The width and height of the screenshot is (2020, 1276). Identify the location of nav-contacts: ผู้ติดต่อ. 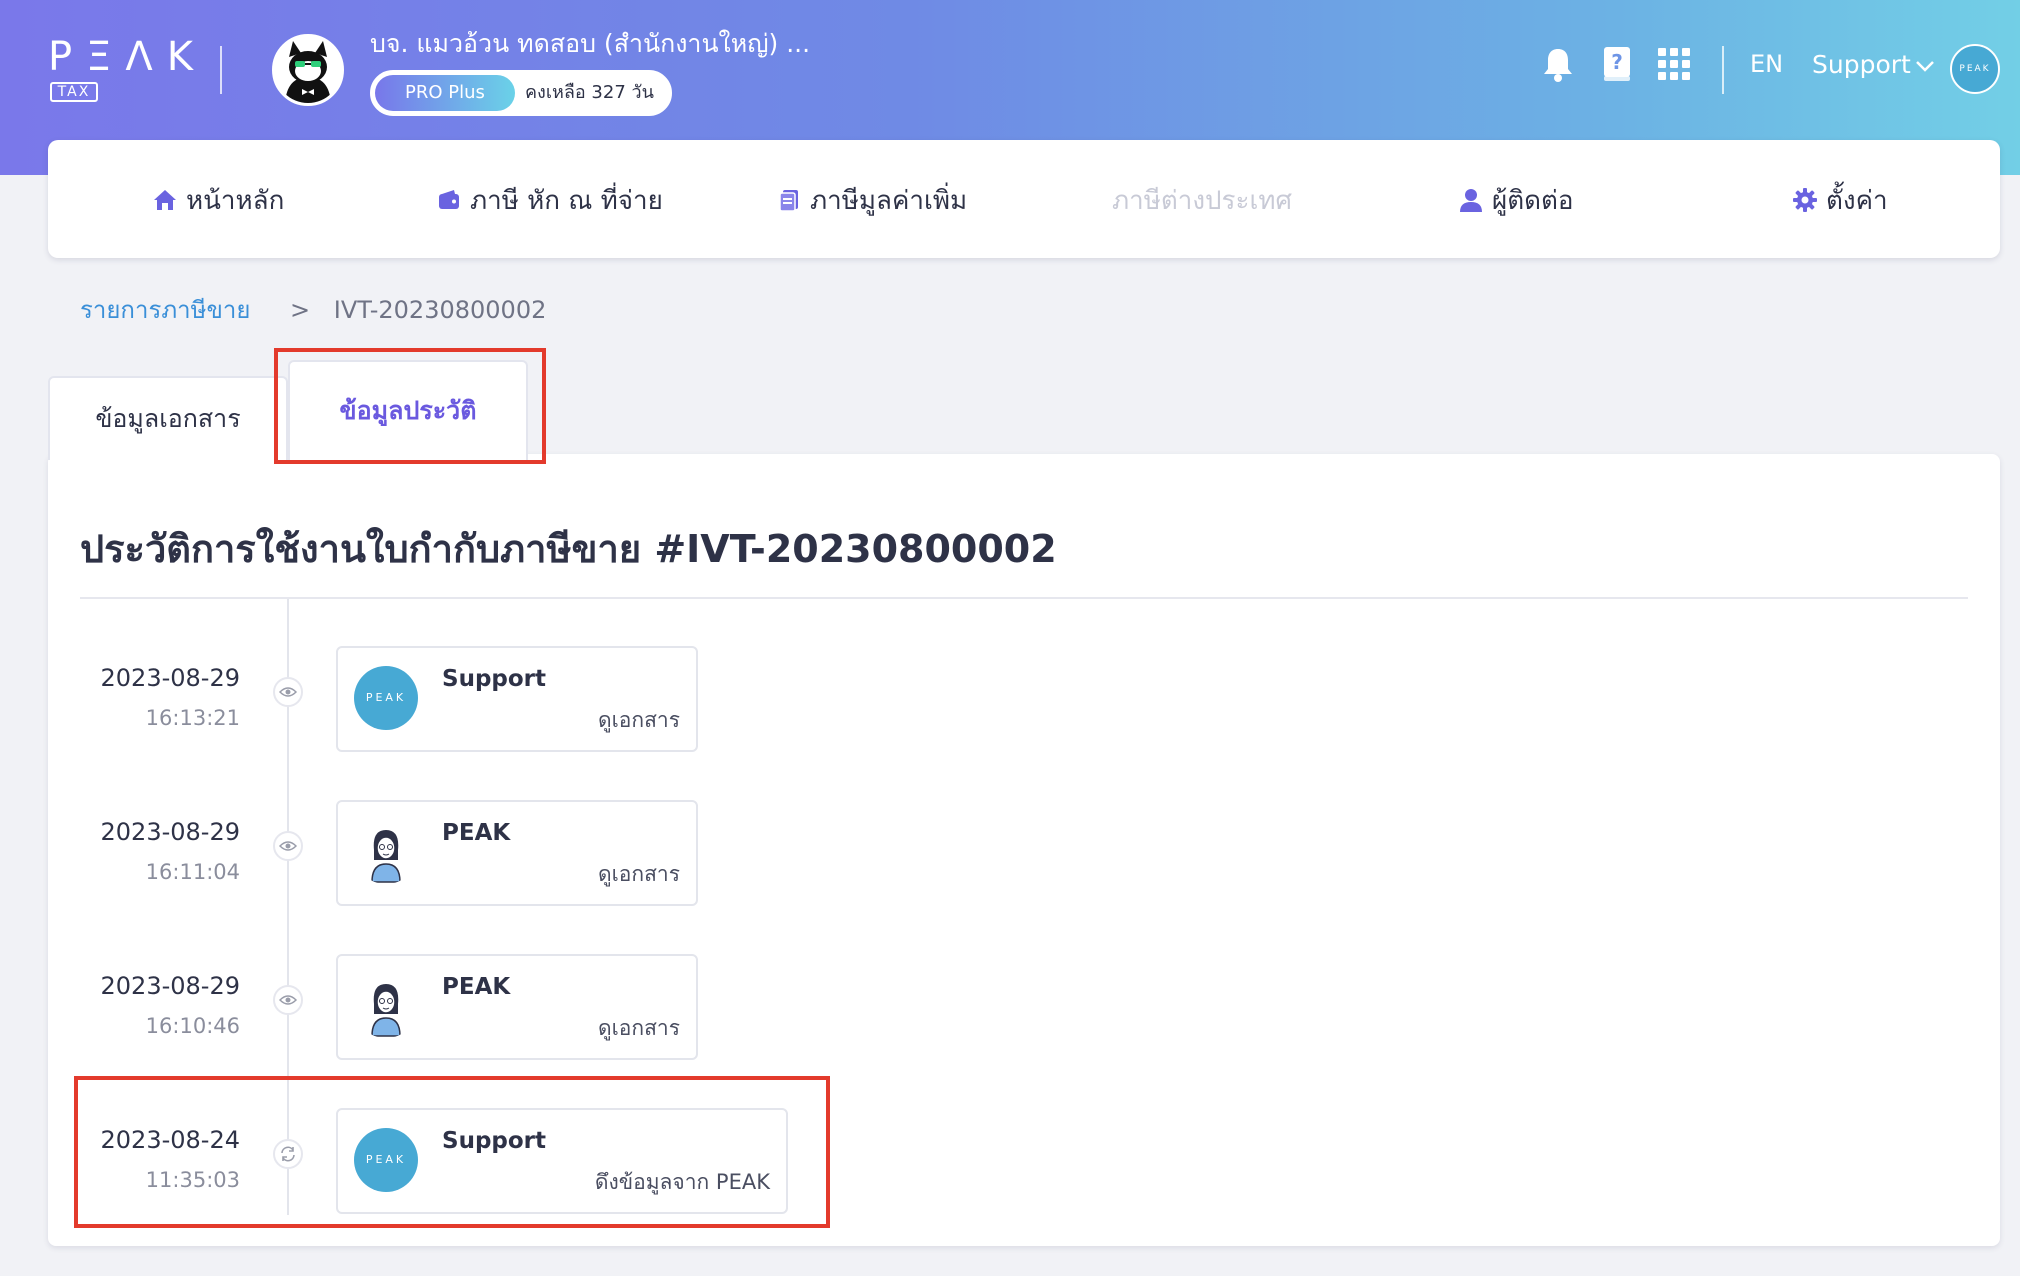
(1516, 200).